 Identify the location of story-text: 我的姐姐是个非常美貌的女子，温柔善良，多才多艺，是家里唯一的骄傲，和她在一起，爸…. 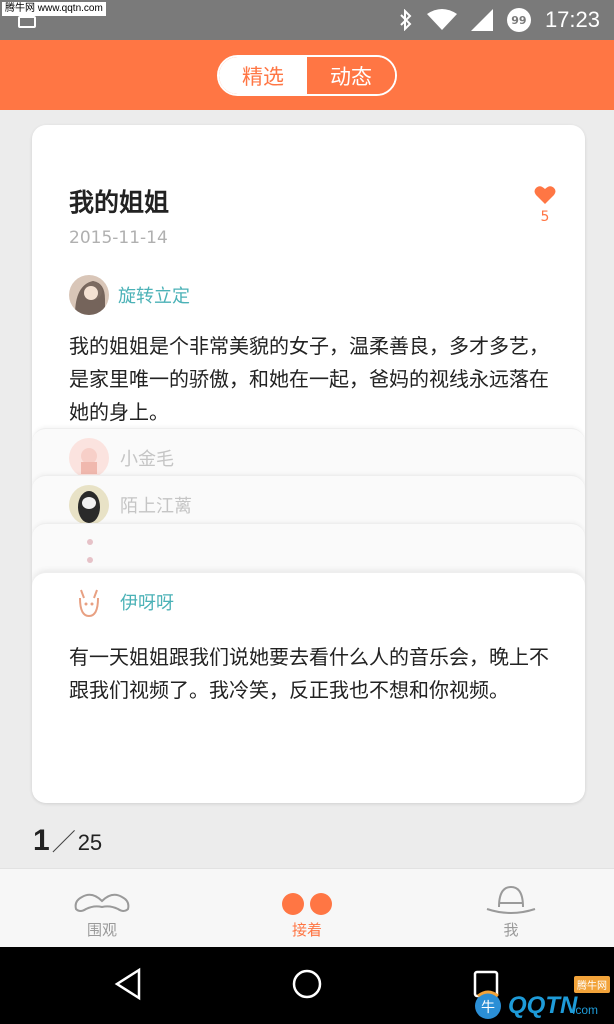
(309, 379).